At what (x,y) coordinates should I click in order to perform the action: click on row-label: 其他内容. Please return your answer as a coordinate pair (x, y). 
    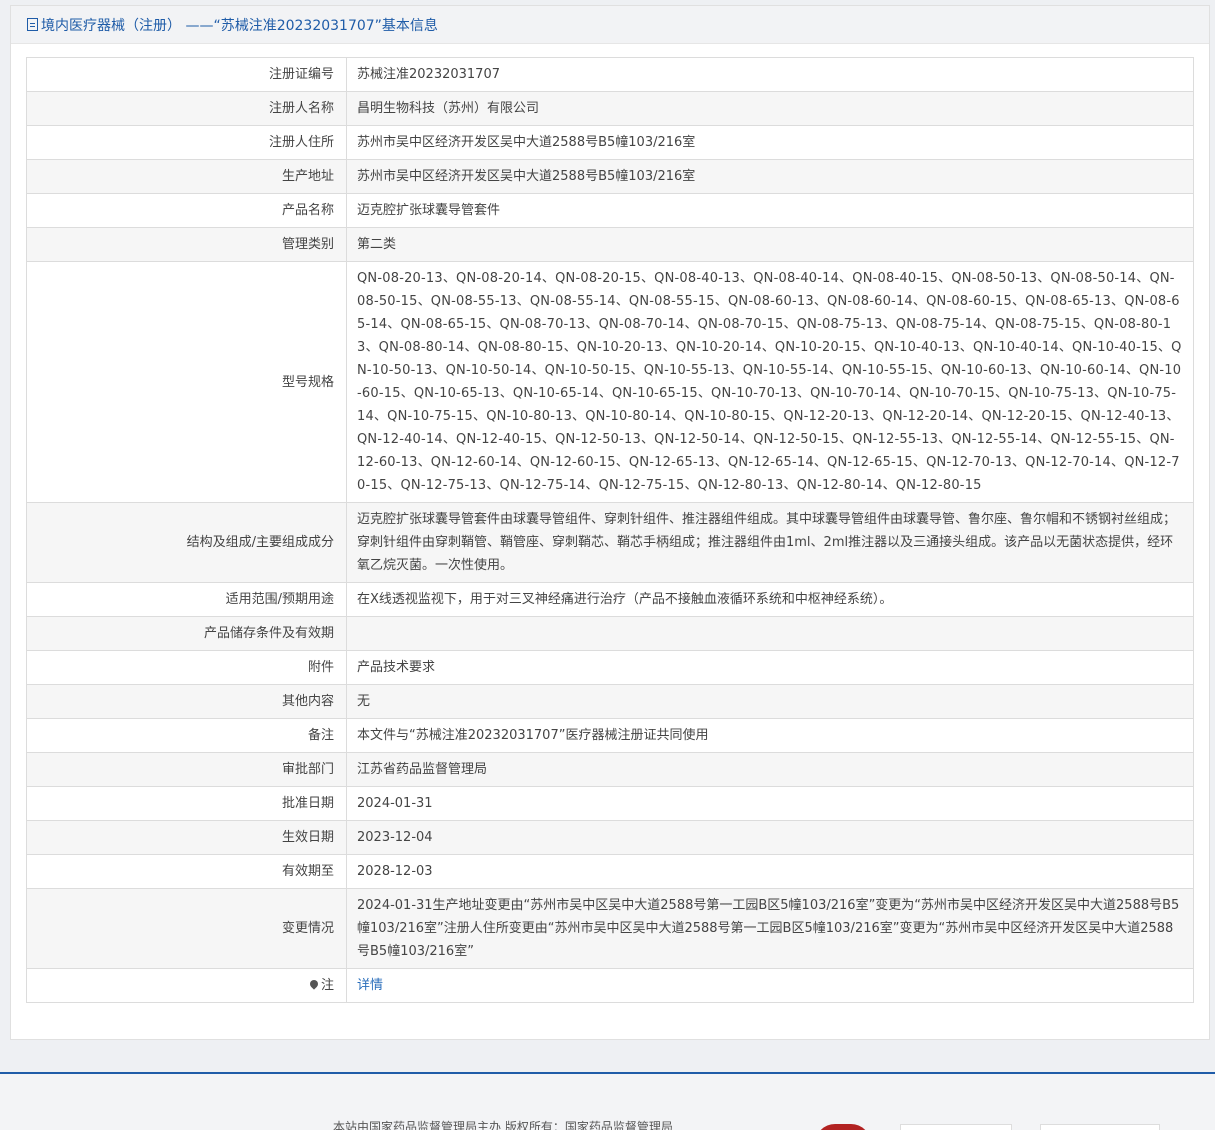
    Looking at the image, I should click on (186, 701).